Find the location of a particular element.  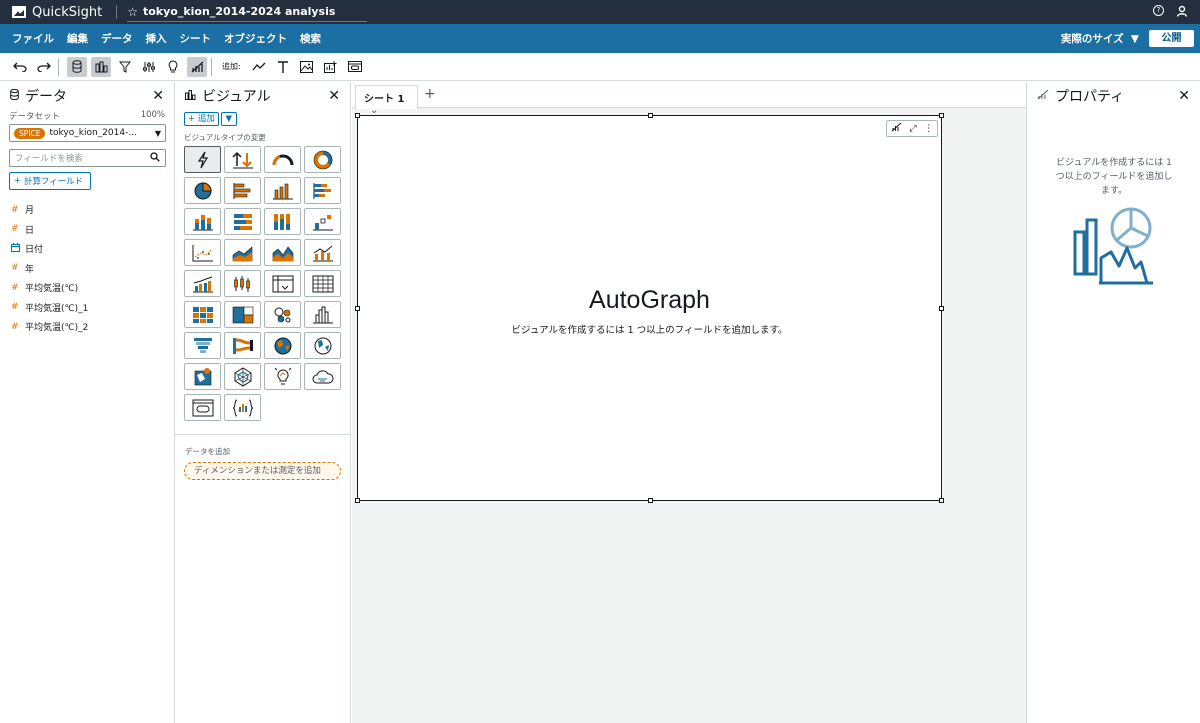

field-item: 日付 is located at coordinates (87, 249).